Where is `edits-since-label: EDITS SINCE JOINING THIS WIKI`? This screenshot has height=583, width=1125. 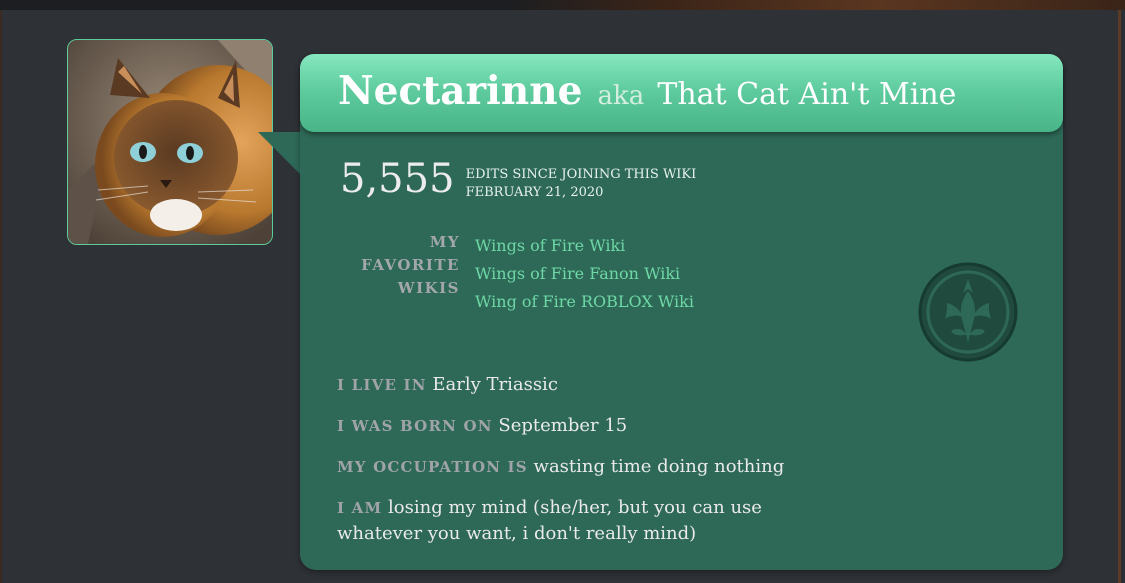 edits-since-label: EDITS SINCE JOINING THIS WIKI is located at coordinates (581, 174).